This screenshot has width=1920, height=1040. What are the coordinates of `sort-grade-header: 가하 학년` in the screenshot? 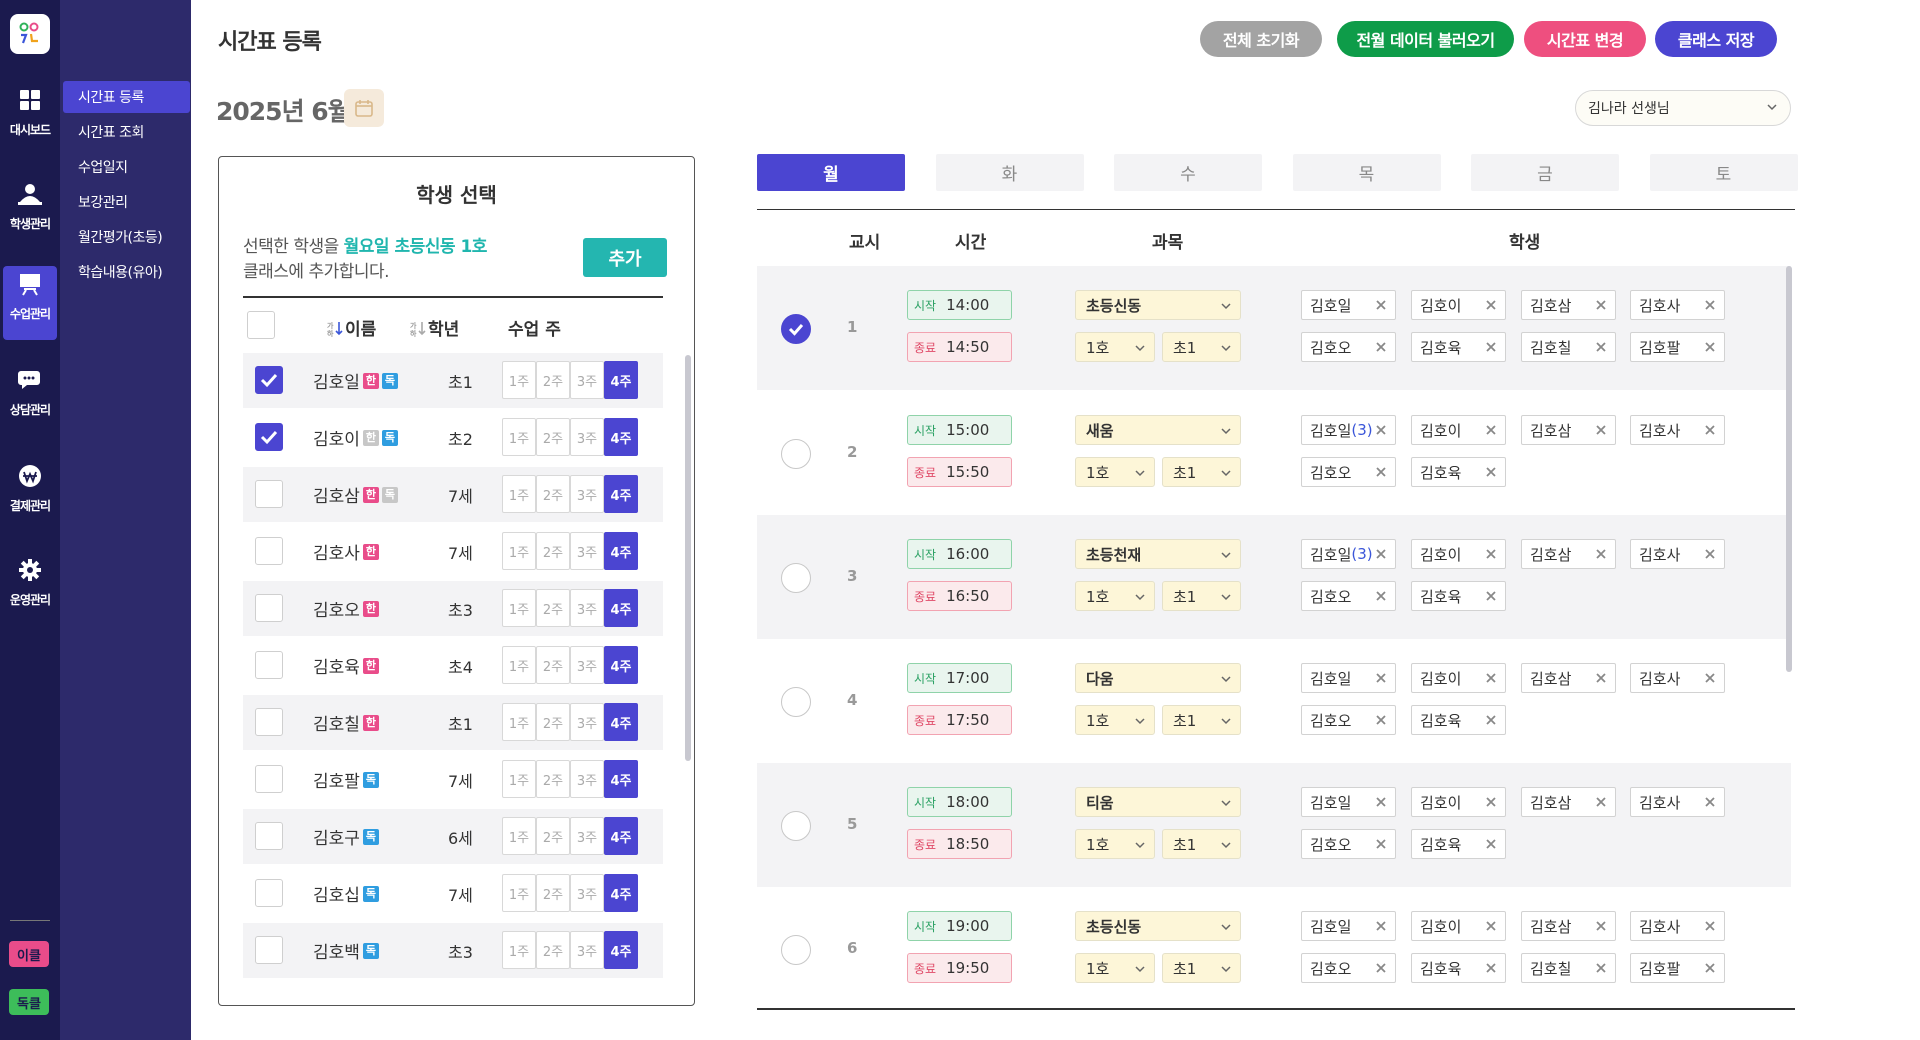 It's located at (434, 327).